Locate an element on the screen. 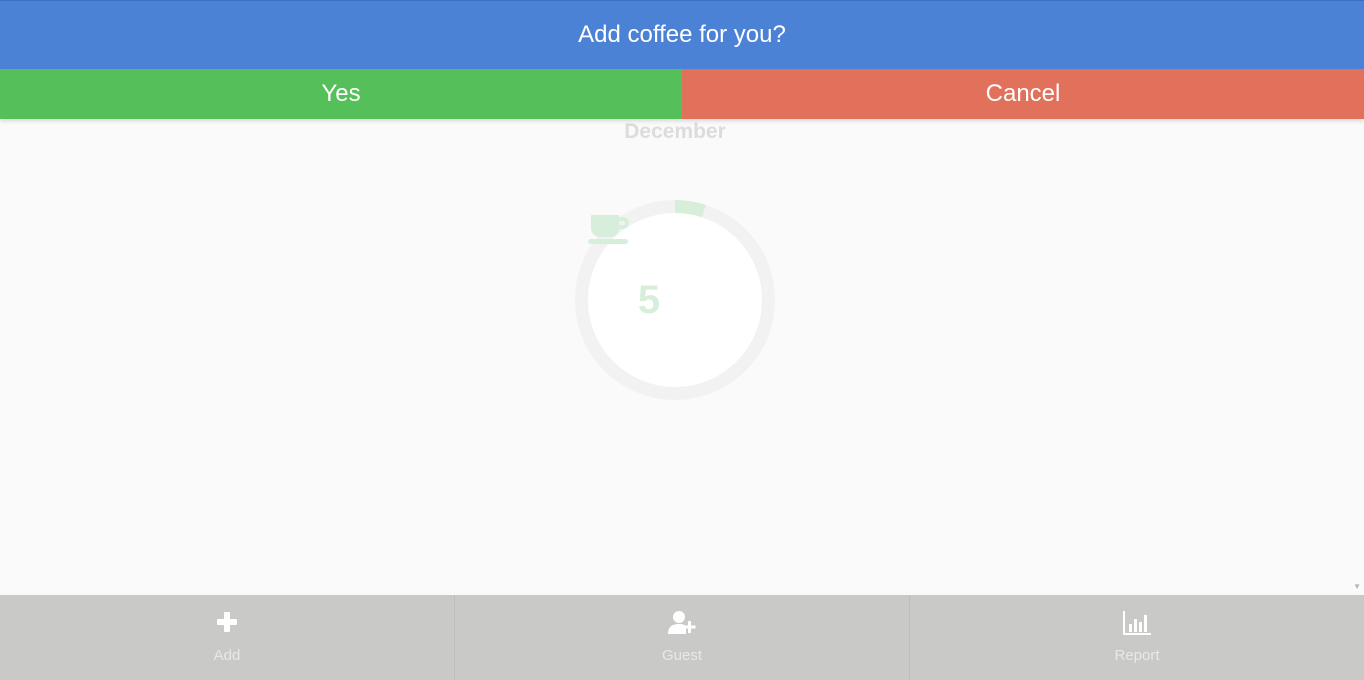 The image size is (1364, 680). bottom-nav: Add Guest Report is located at coordinates (682, 637).